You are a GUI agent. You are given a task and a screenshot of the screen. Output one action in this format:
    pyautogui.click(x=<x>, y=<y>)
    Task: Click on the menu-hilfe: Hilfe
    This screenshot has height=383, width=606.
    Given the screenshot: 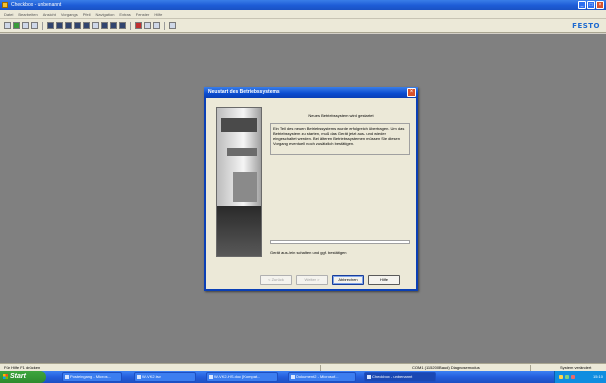 What is the action you would take?
    pyautogui.click(x=158, y=14)
    